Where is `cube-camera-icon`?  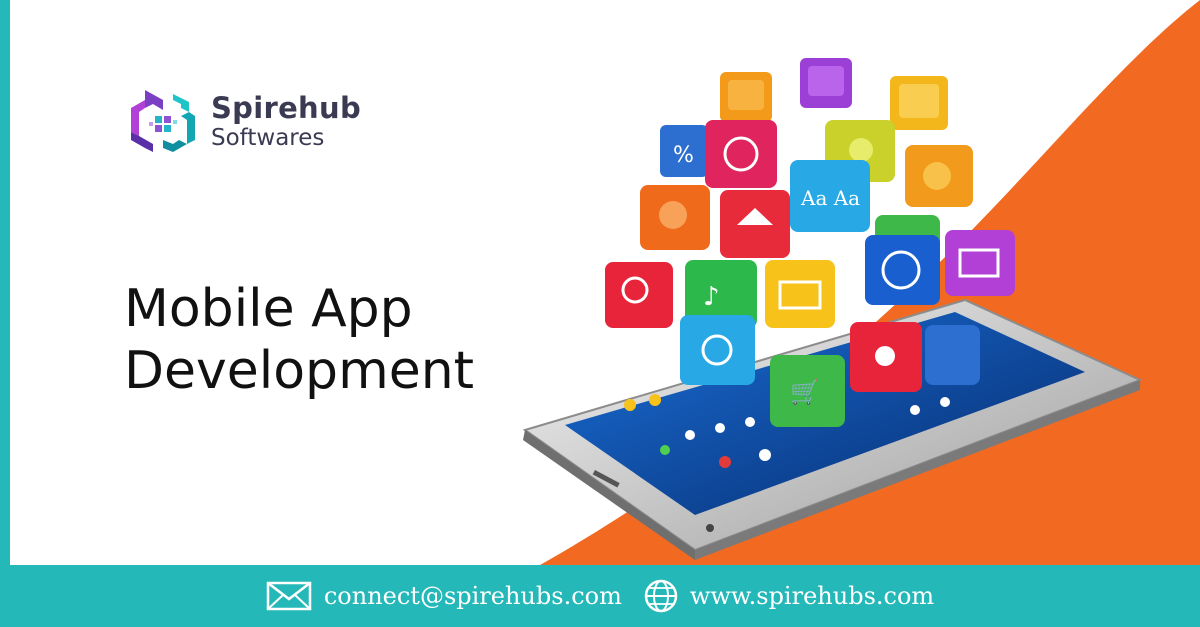 cube-camera-icon is located at coordinates (717, 350).